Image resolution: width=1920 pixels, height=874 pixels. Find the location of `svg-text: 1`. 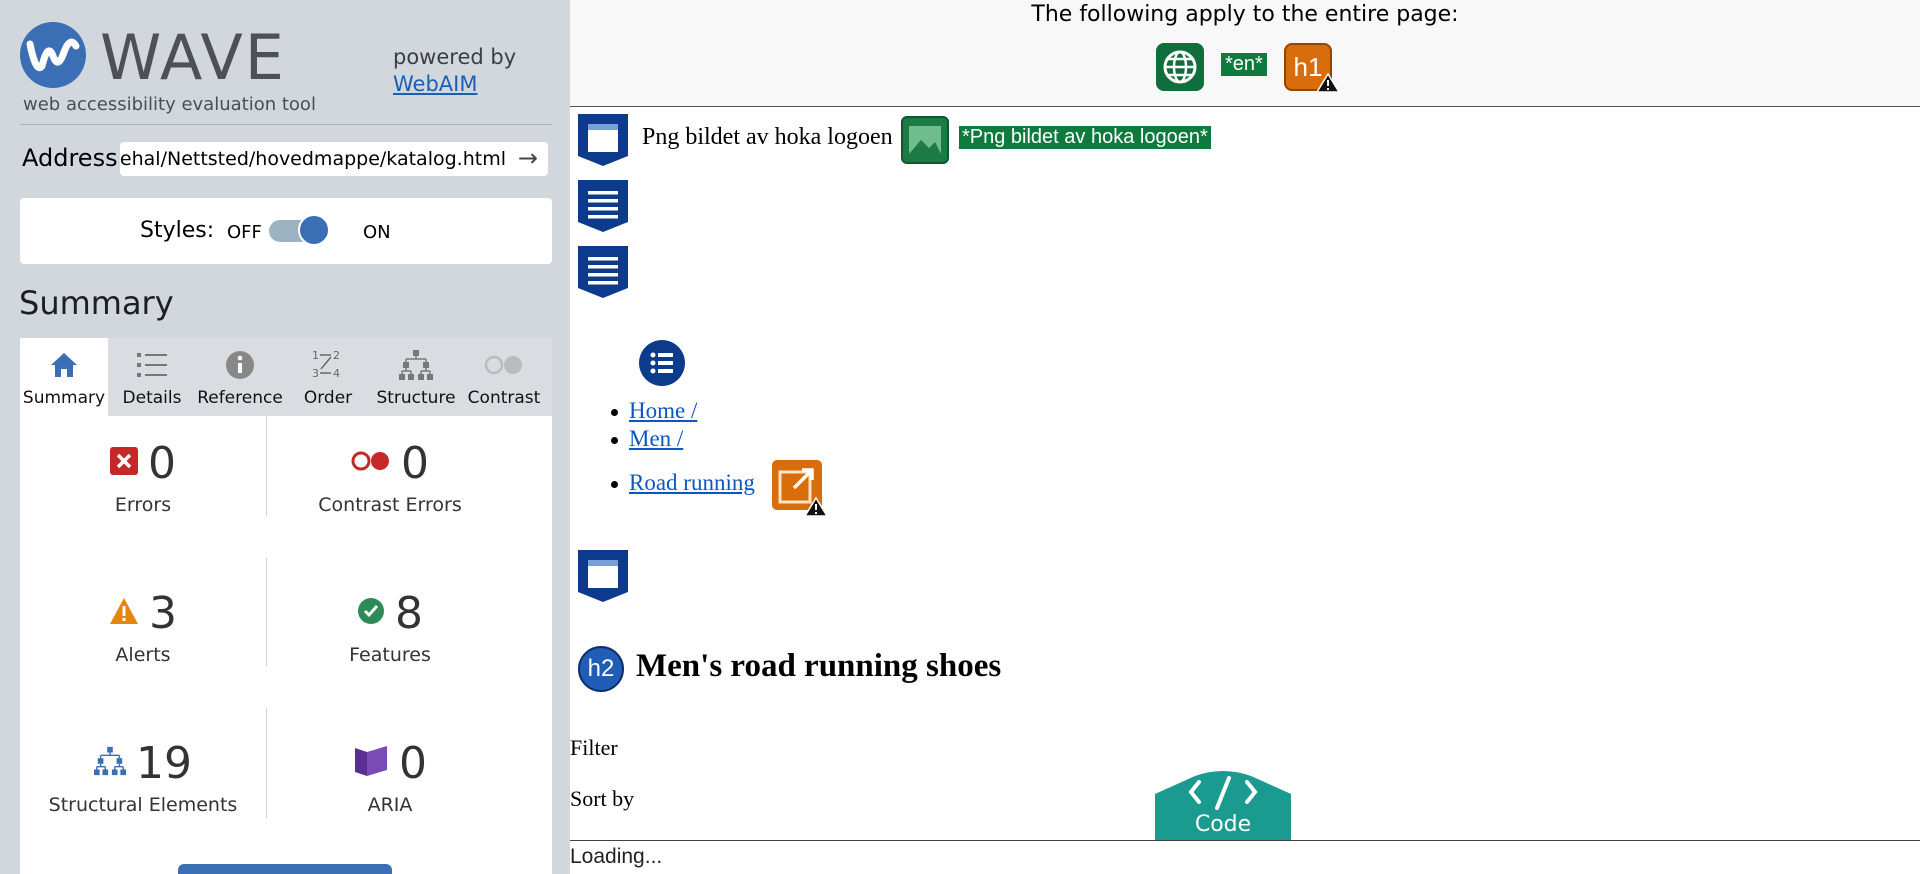

svg-text: 1 is located at coordinates (315, 355).